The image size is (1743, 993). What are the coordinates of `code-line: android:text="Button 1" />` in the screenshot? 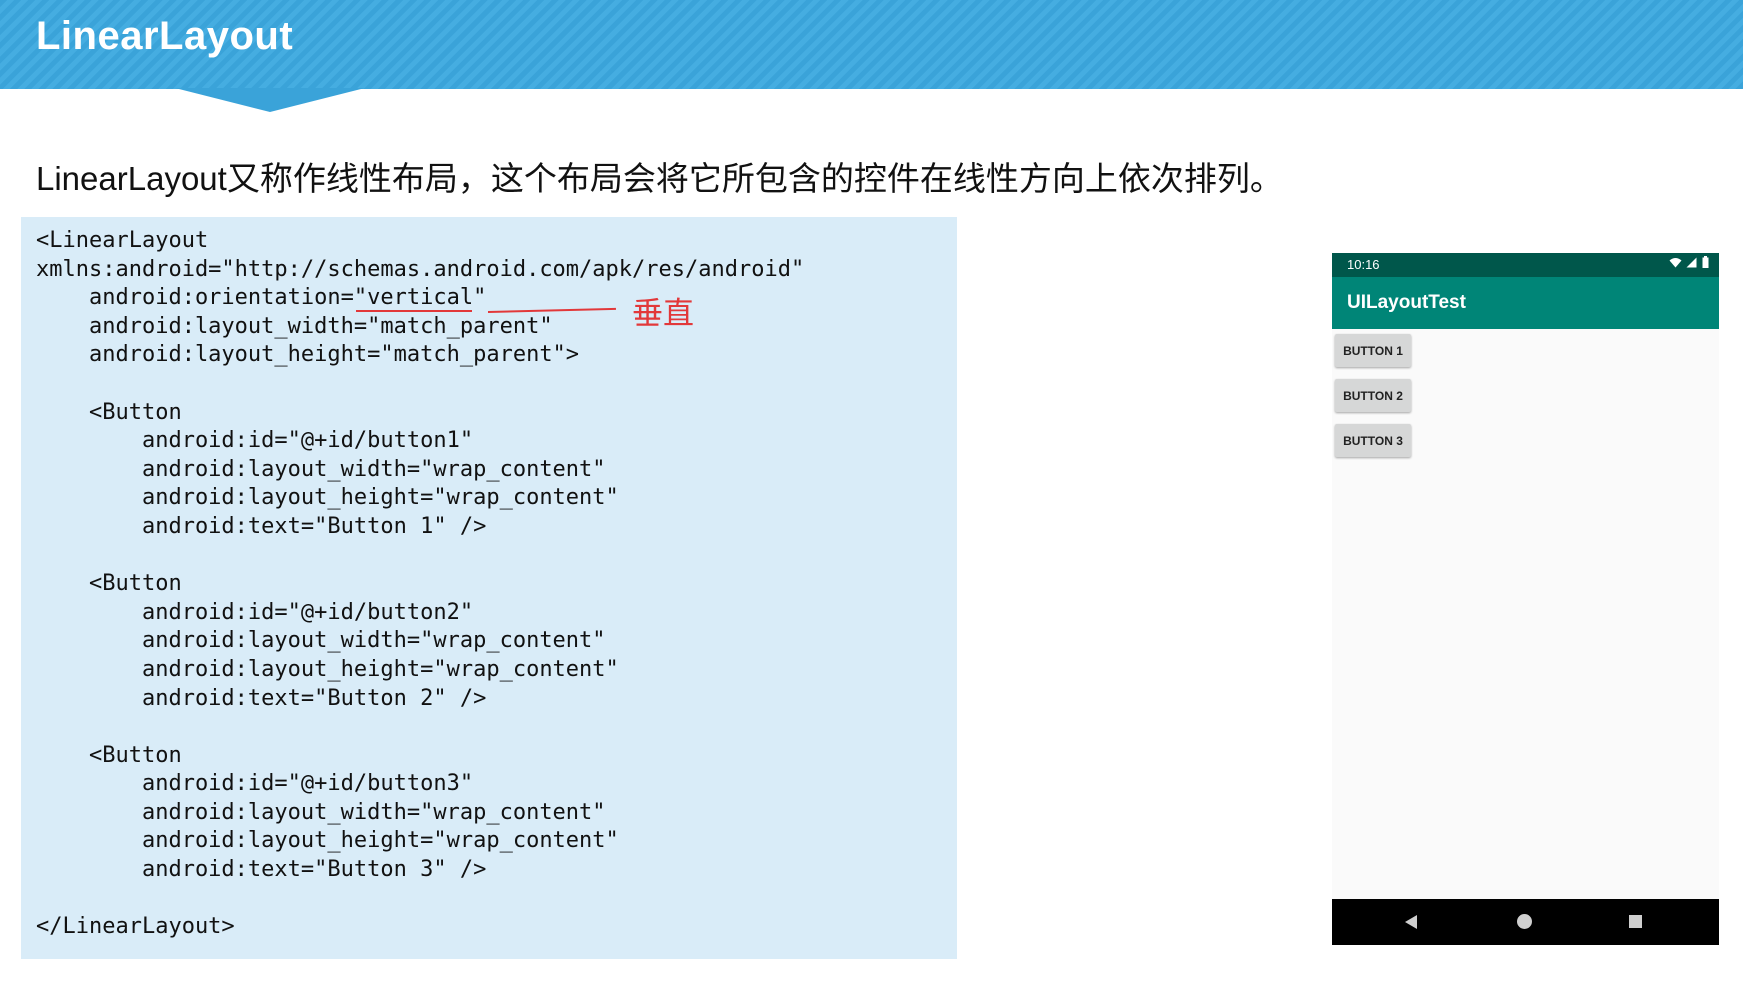 It's located at (261, 526).